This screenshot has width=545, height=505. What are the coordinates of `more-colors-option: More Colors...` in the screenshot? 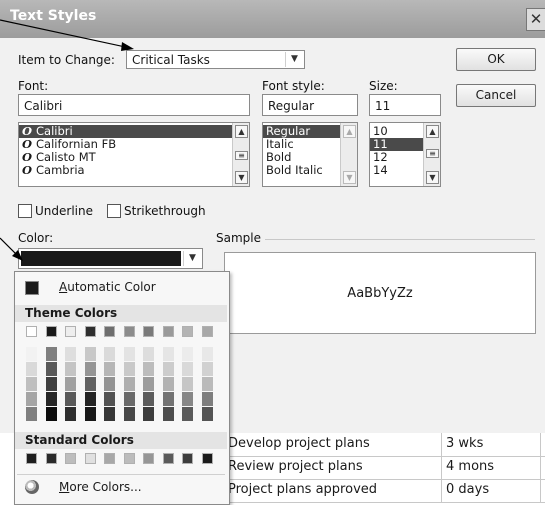 It's located at (121, 486).